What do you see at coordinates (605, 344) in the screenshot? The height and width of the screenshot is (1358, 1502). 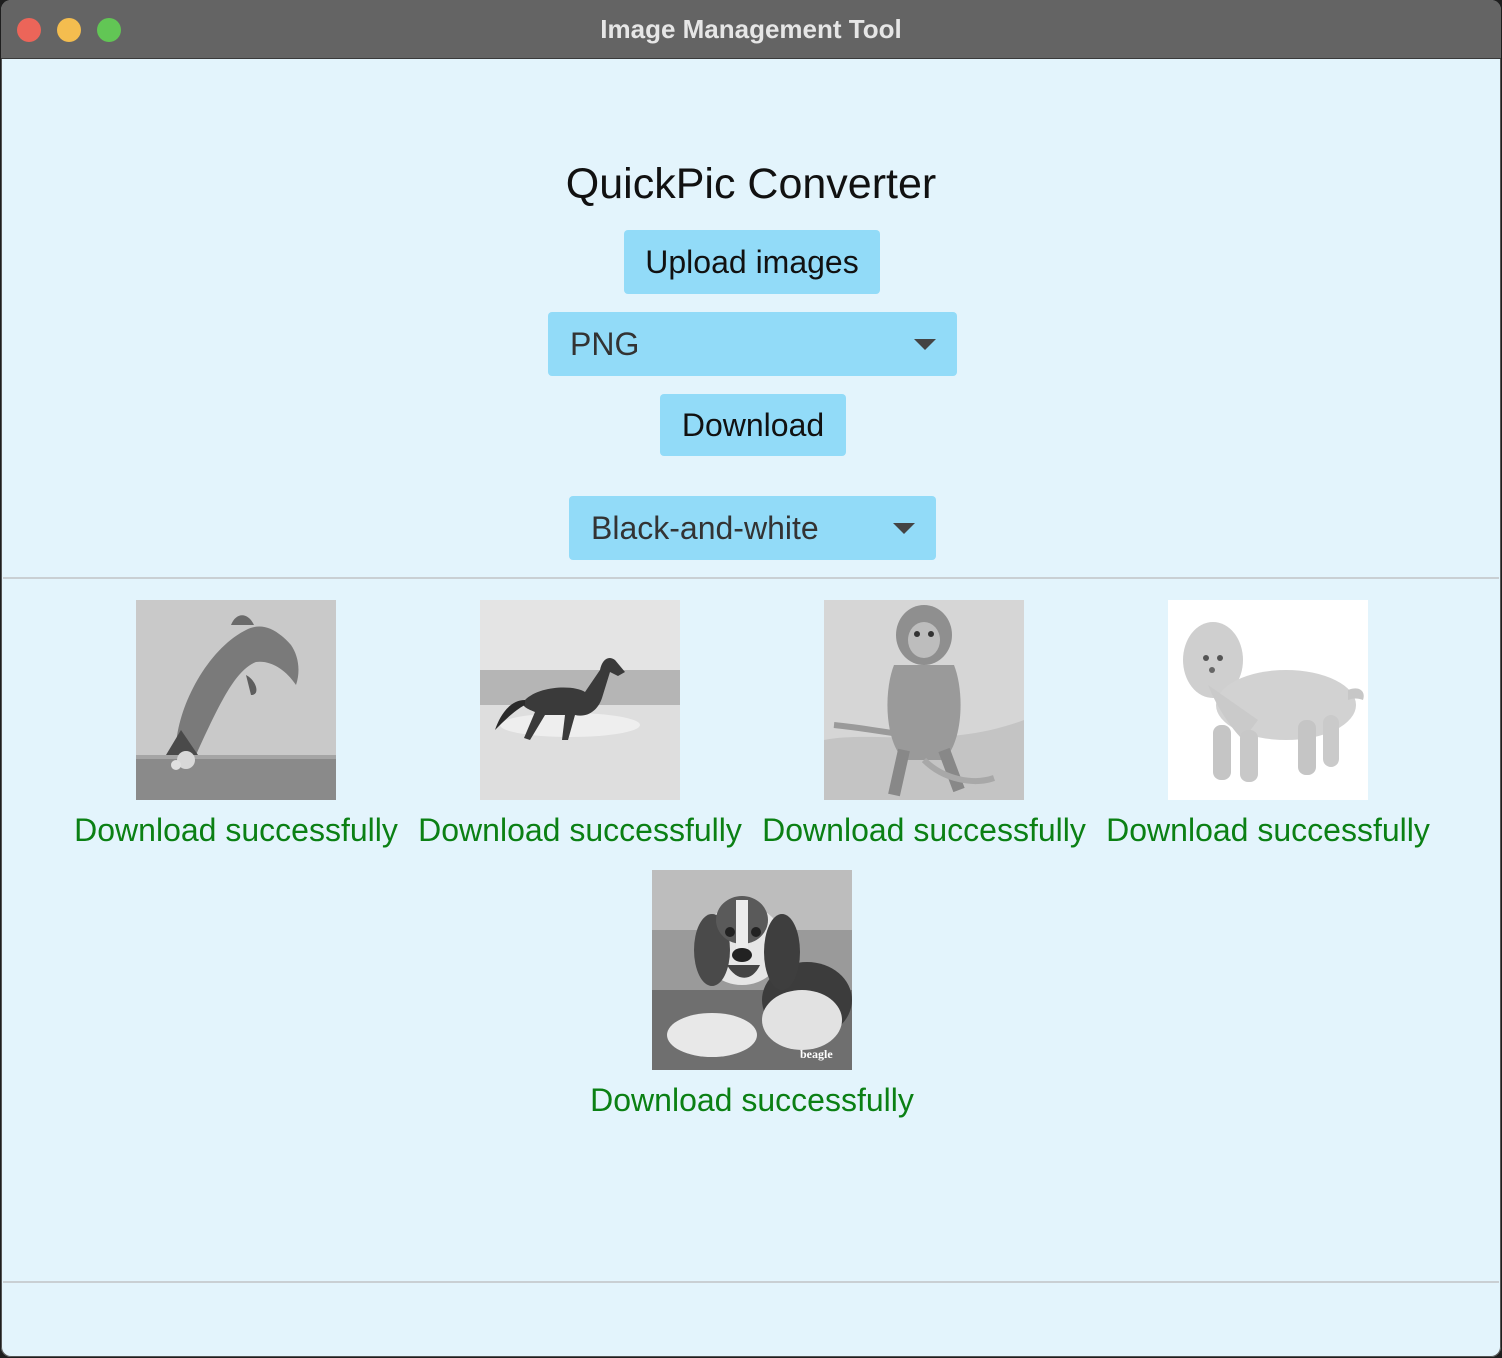 I see `format-select-value: PNG` at bounding box center [605, 344].